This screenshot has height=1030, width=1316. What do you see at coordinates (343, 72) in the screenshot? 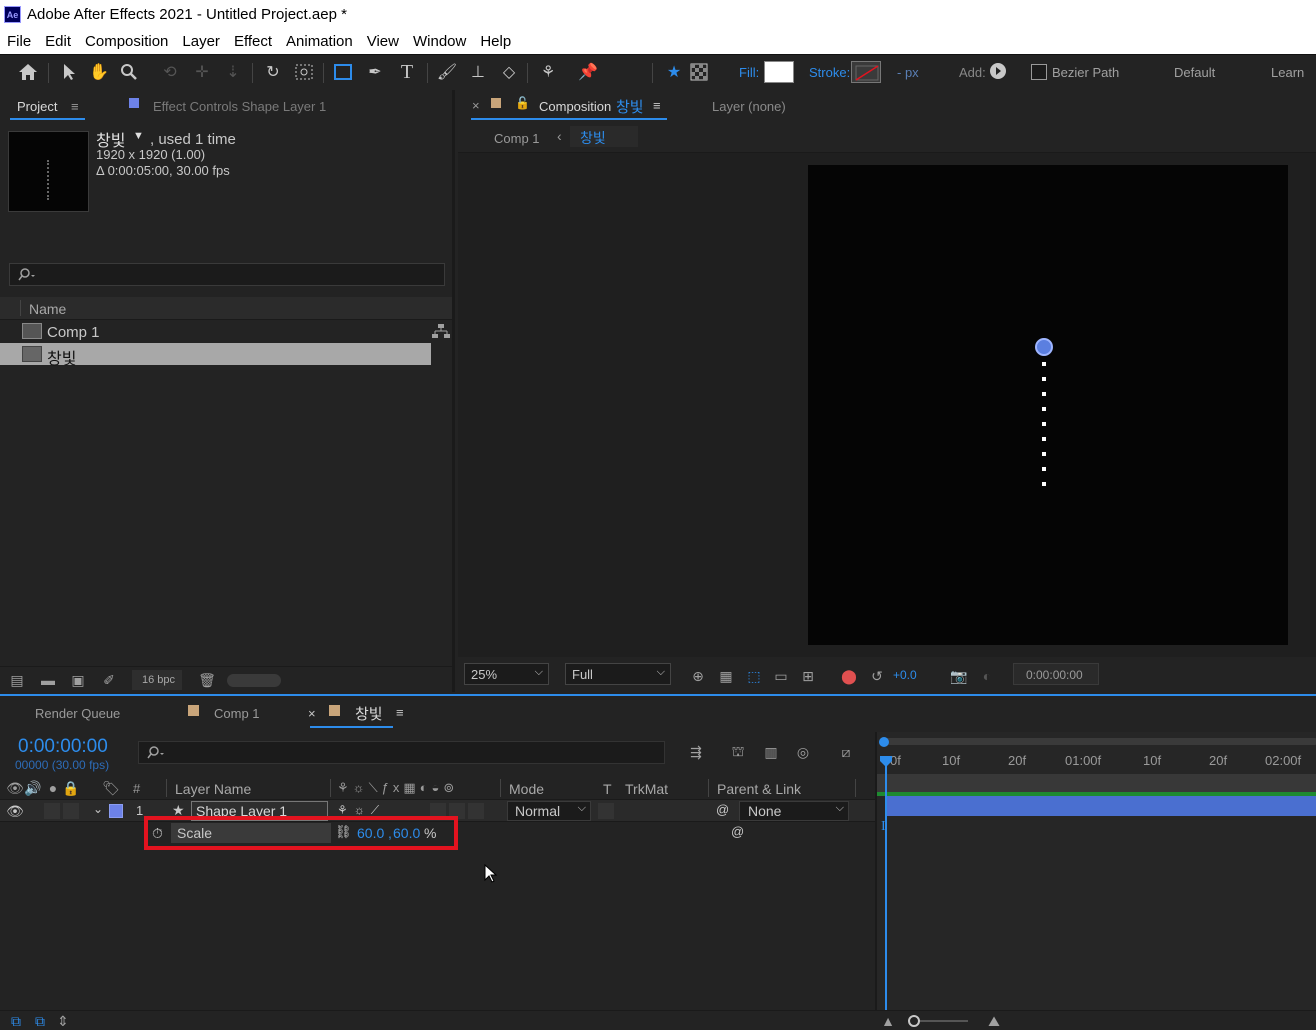
I see `rectangle-tool-icon` at bounding box center [343, 72].